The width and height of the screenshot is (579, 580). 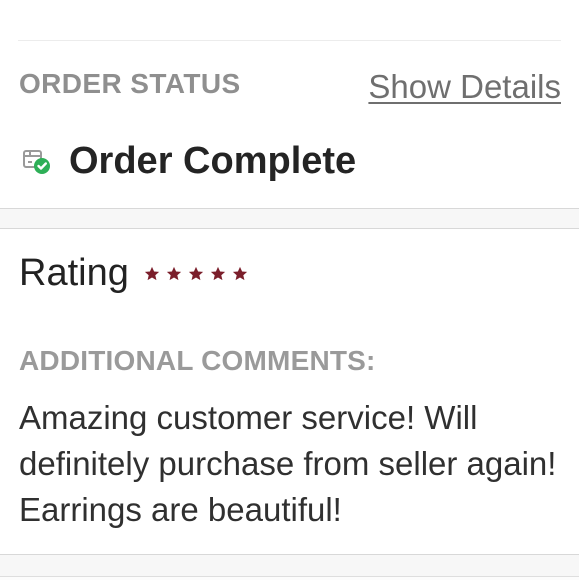 I want to click on rating-stars, so click(x=196, y=274).